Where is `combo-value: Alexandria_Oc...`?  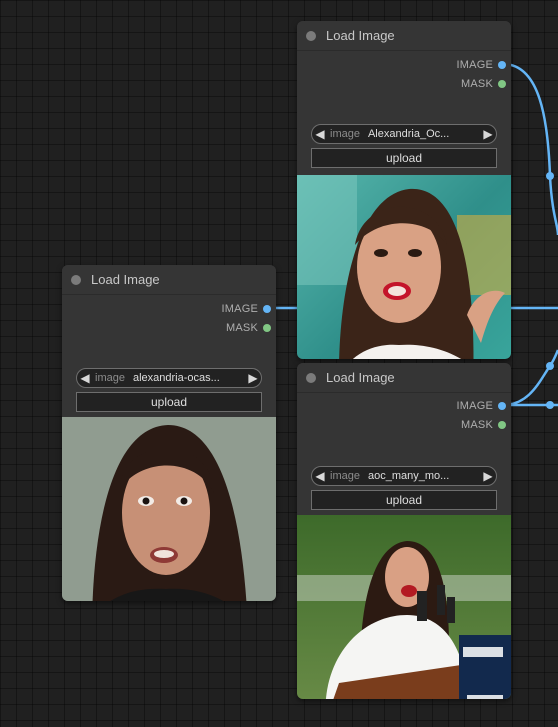 combo-value: Alexandria_Oc... is located at coordinates (408, 134).